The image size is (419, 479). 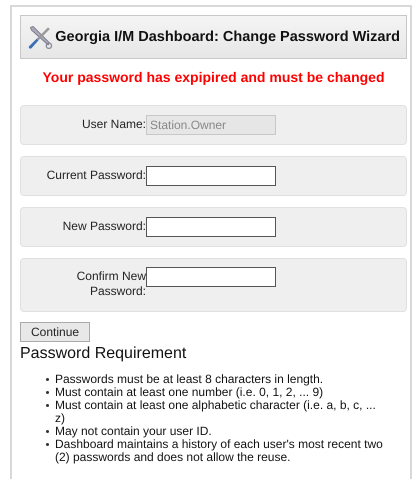 I want to click on section-heading: Password Requirement, so click(x=104, y=354).